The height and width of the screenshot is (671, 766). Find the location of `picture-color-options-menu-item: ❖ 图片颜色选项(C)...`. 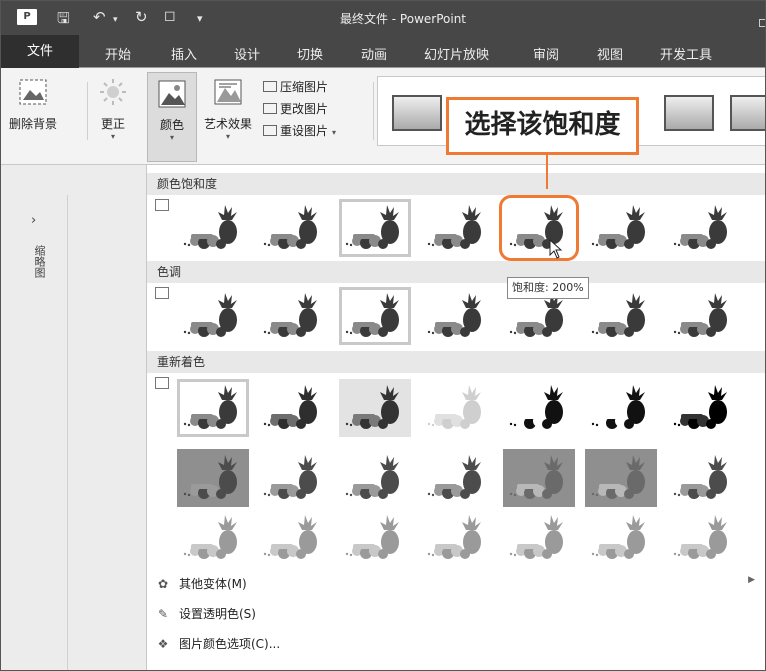

picture-color-options-menu-item: ❖ 图片颜色选项(C)... is located at coordinates (218, 643).